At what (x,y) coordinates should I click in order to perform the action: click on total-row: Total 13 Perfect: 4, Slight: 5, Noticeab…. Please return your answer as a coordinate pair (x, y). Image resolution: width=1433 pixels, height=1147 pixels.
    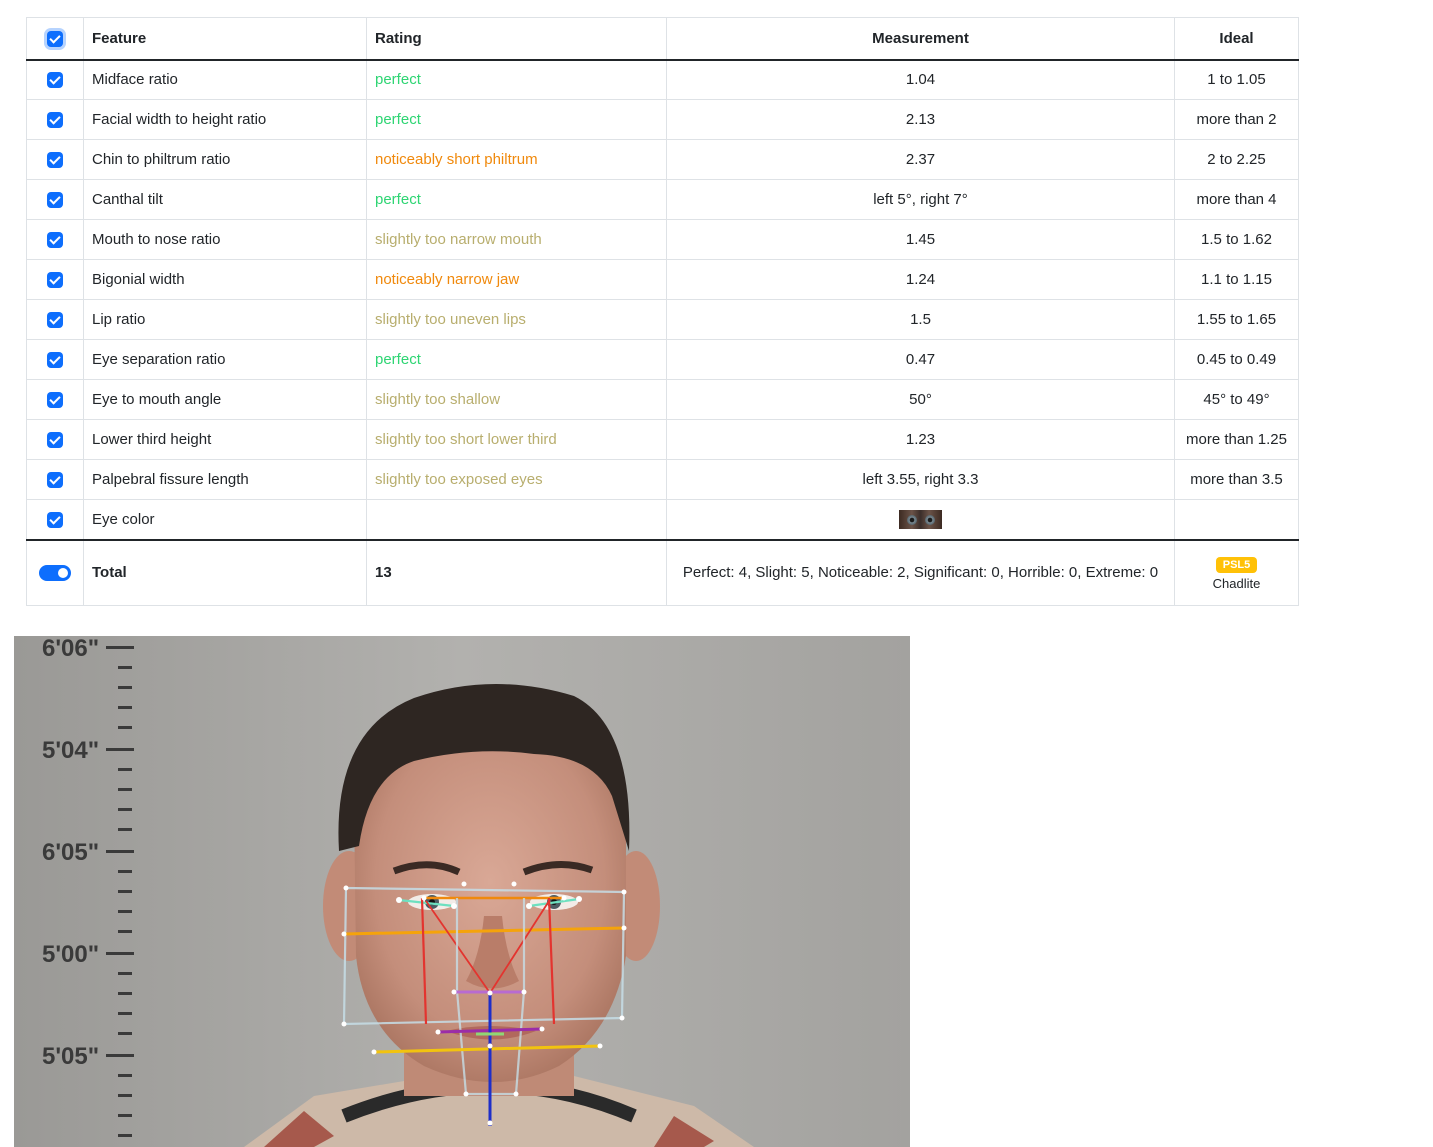
    Looking at the image, I should click on (662, 572).